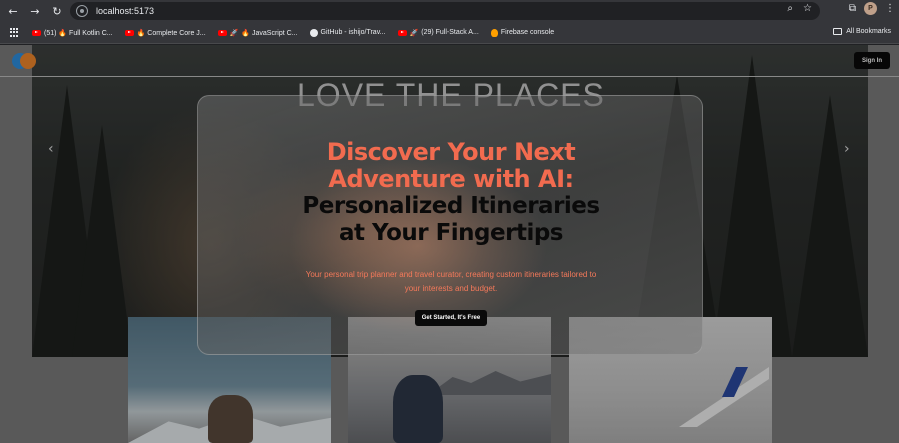 This screenshot has height=443, width=899. Describe the element at coordinates (82, 11) in the screenshot. I see `site-info-icon` at that location.